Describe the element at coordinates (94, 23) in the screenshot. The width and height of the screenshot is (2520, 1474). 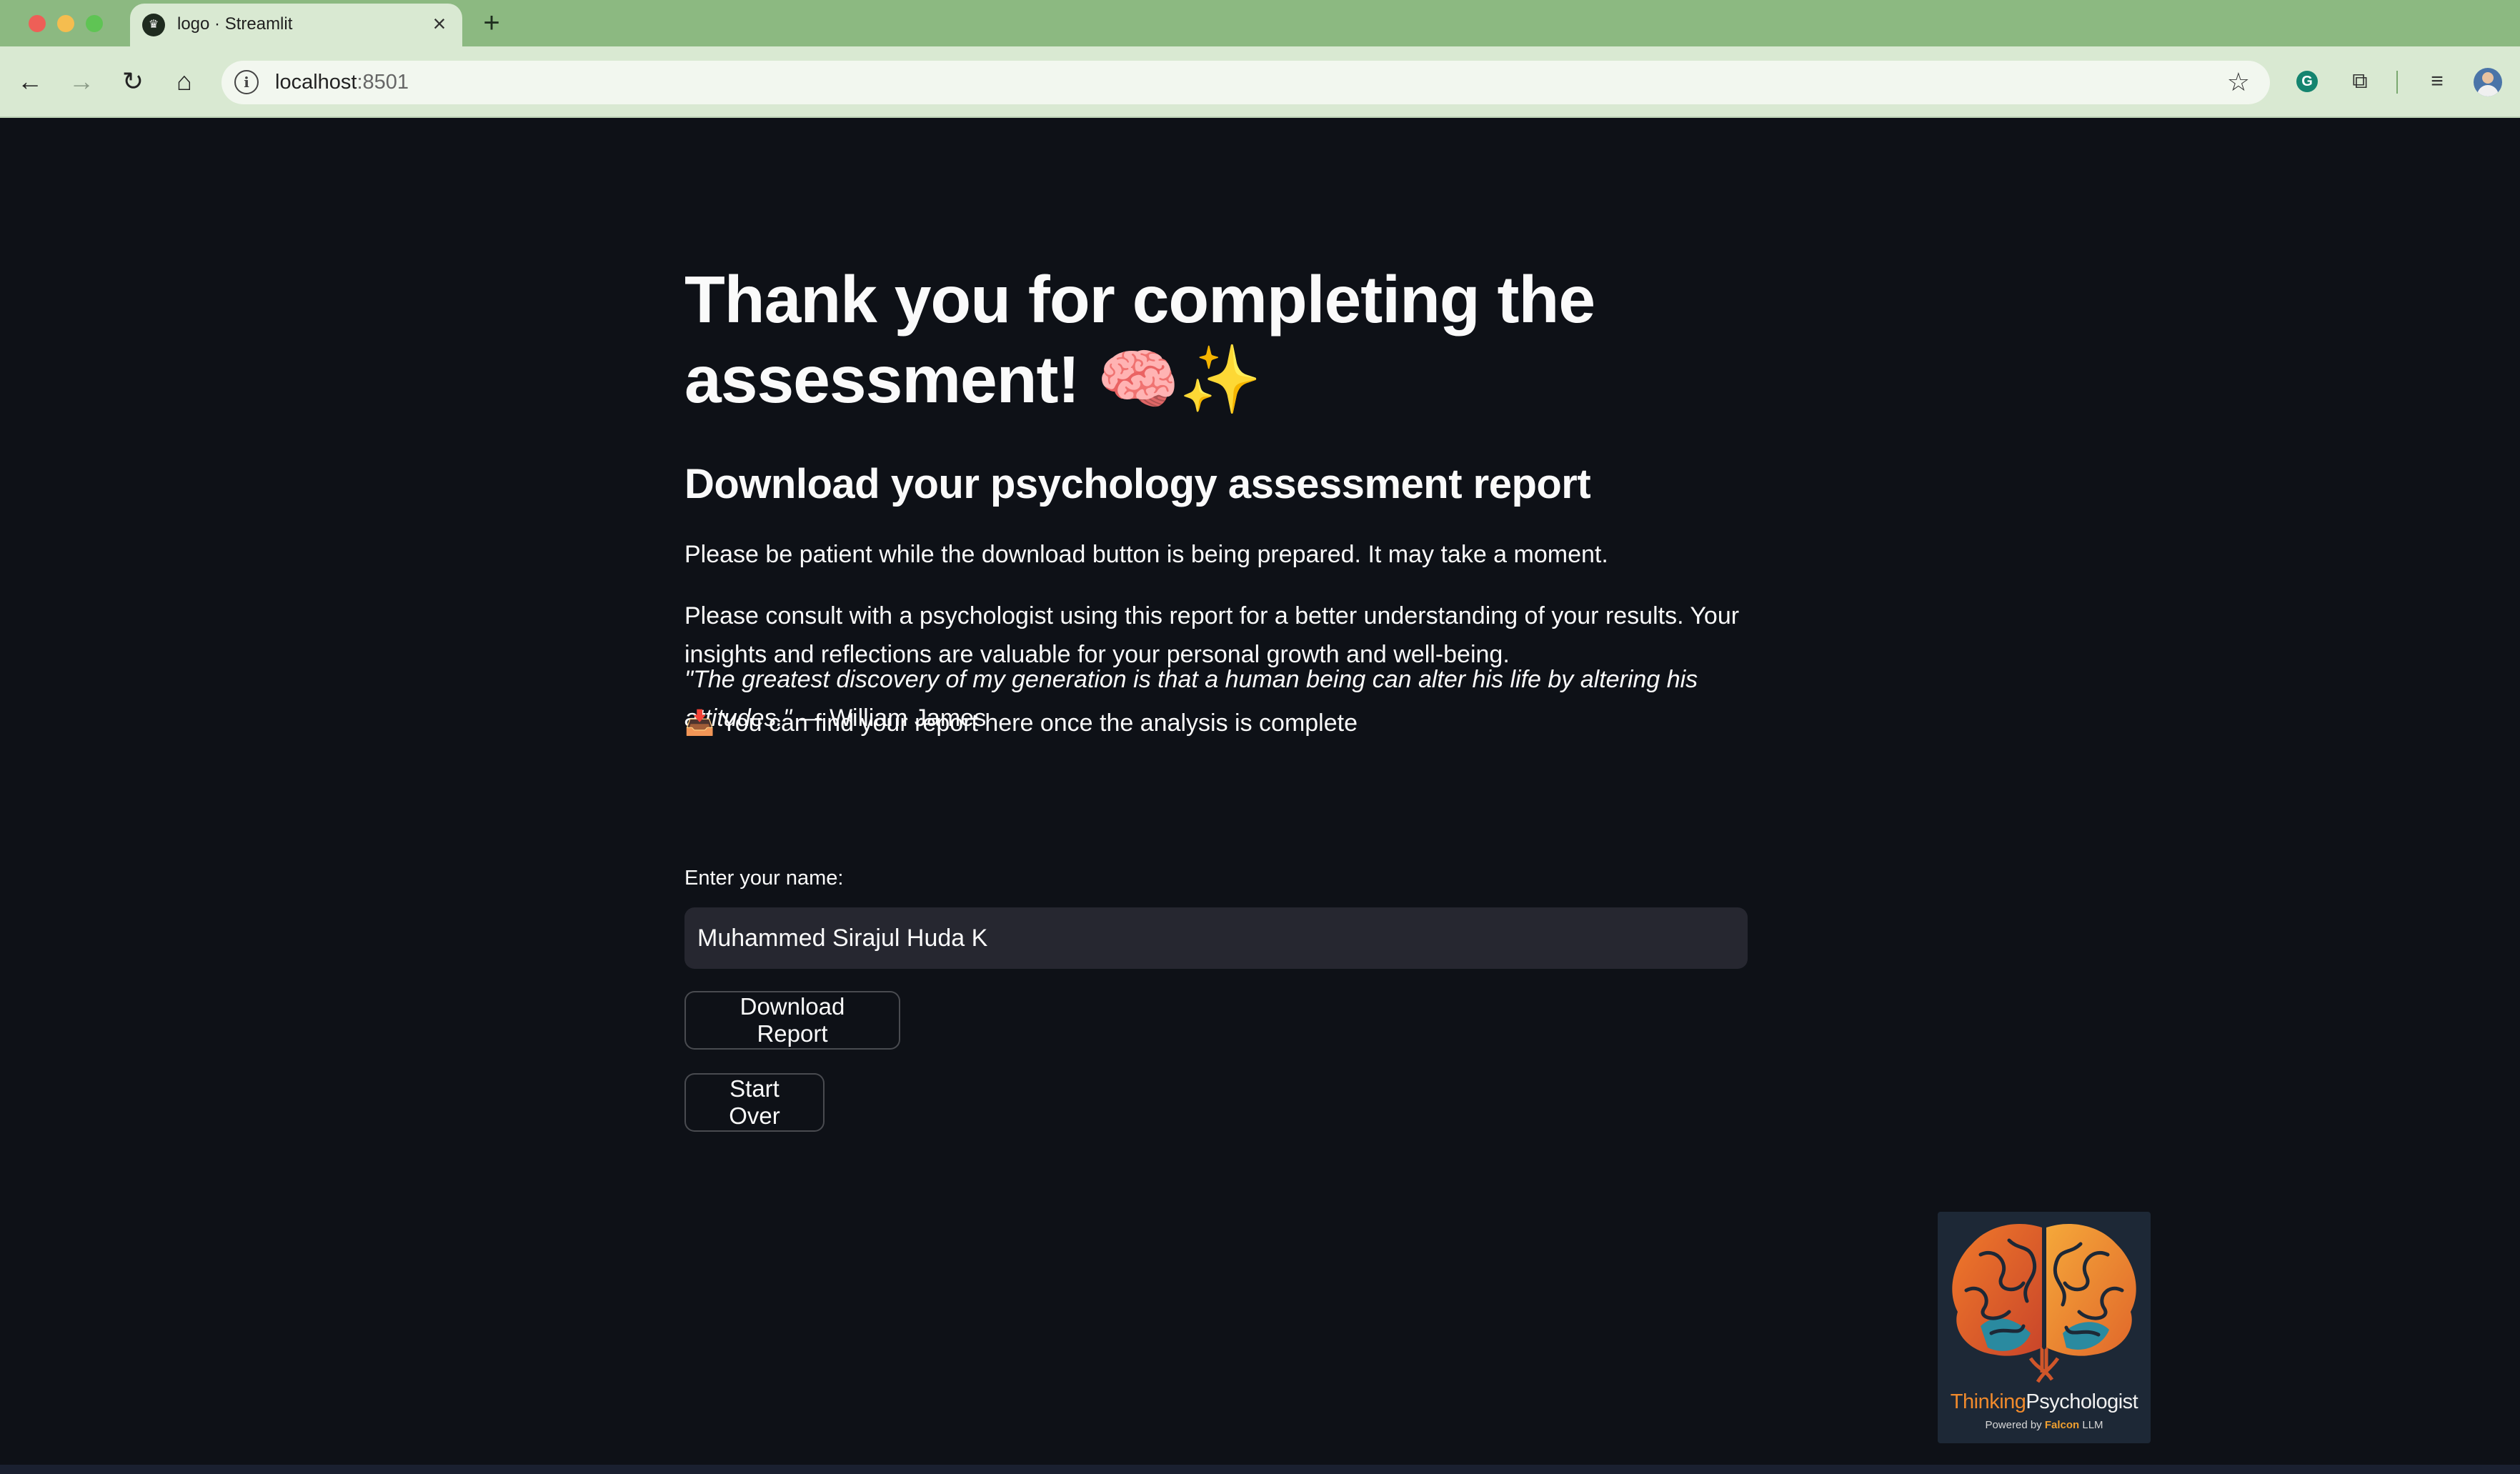
I see `maximize-window-button` at that location.